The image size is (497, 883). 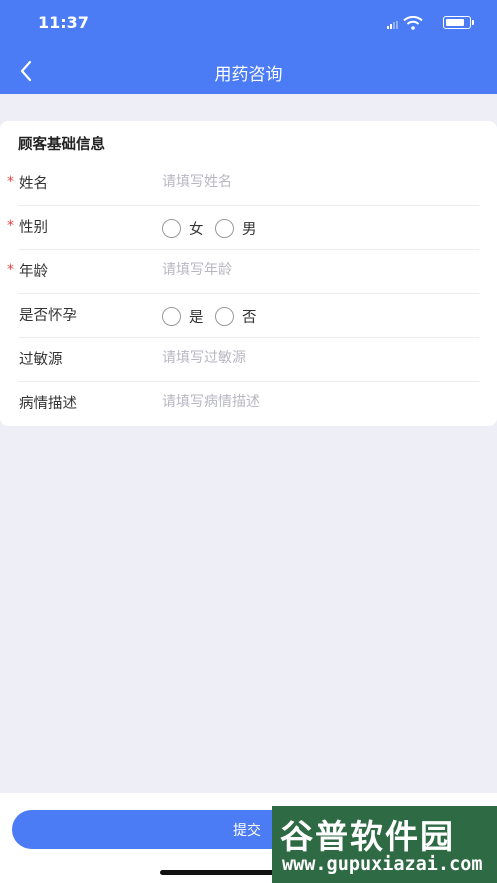 What do you see at coordinates (63, 22) in the screenshot?
I see `status-time: 11:37` at bounding box center [63, 22].